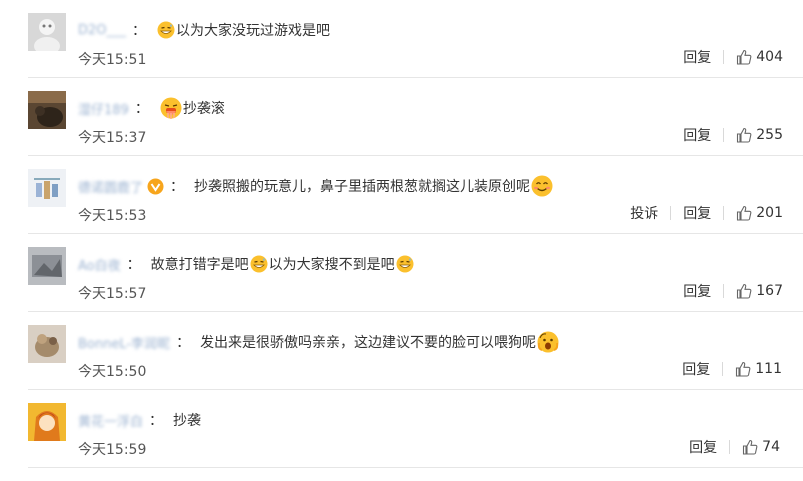 The width and height of the screenshot is (803, 481). I want to click on like-button: 255, so click(759, 135).